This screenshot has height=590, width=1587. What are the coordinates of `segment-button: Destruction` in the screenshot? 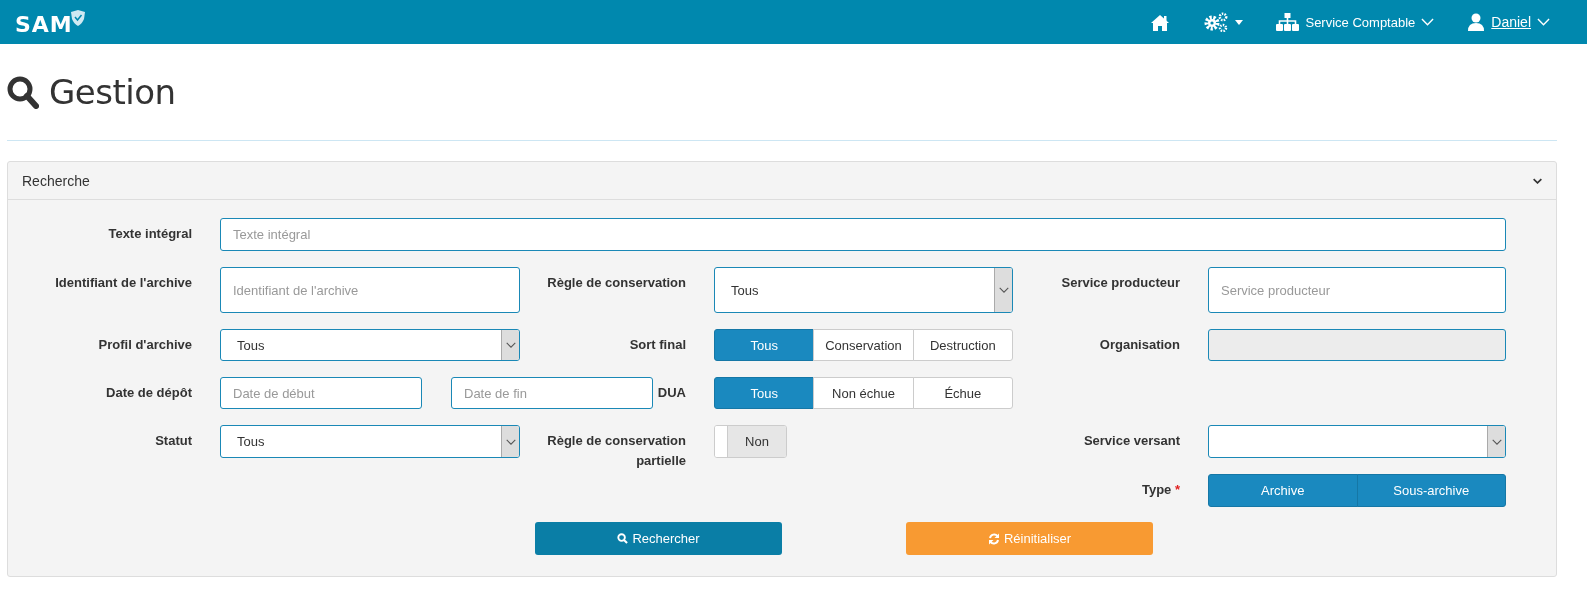 It's located at (962, 345).